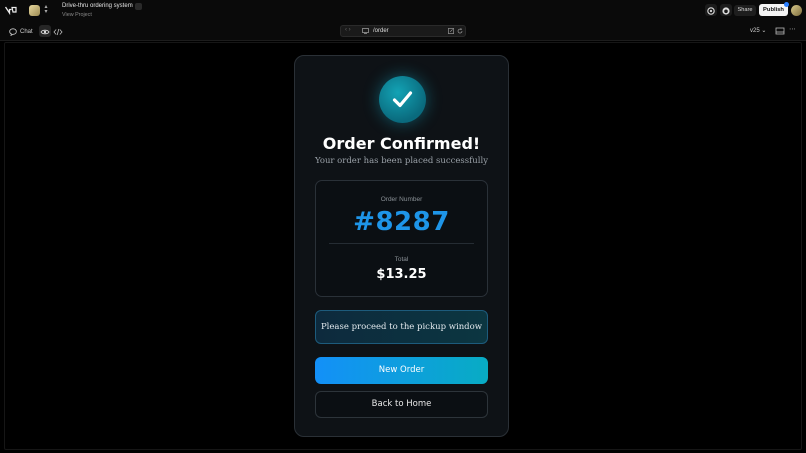 This screenshot has height=453, width=806. I want to click on pickup-notice: Please proceed to the pickup window, so click(401, 327).